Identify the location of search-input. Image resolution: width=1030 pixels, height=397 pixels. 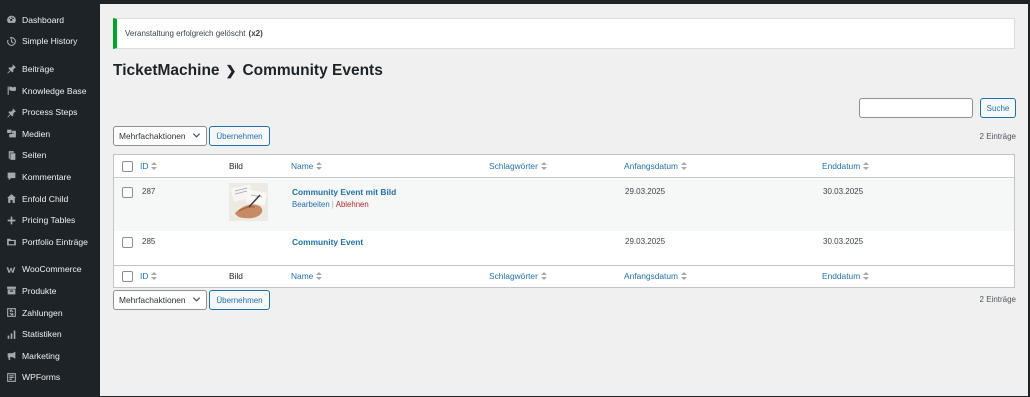
(916, 108).